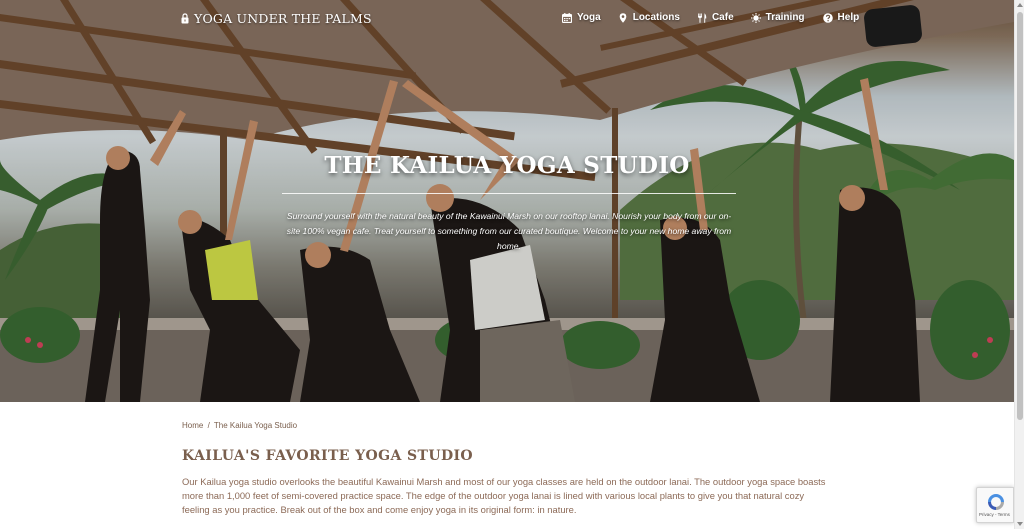  I want to click on main-nav: Yoga Locations Cafe Training Help, so click(710, 17).